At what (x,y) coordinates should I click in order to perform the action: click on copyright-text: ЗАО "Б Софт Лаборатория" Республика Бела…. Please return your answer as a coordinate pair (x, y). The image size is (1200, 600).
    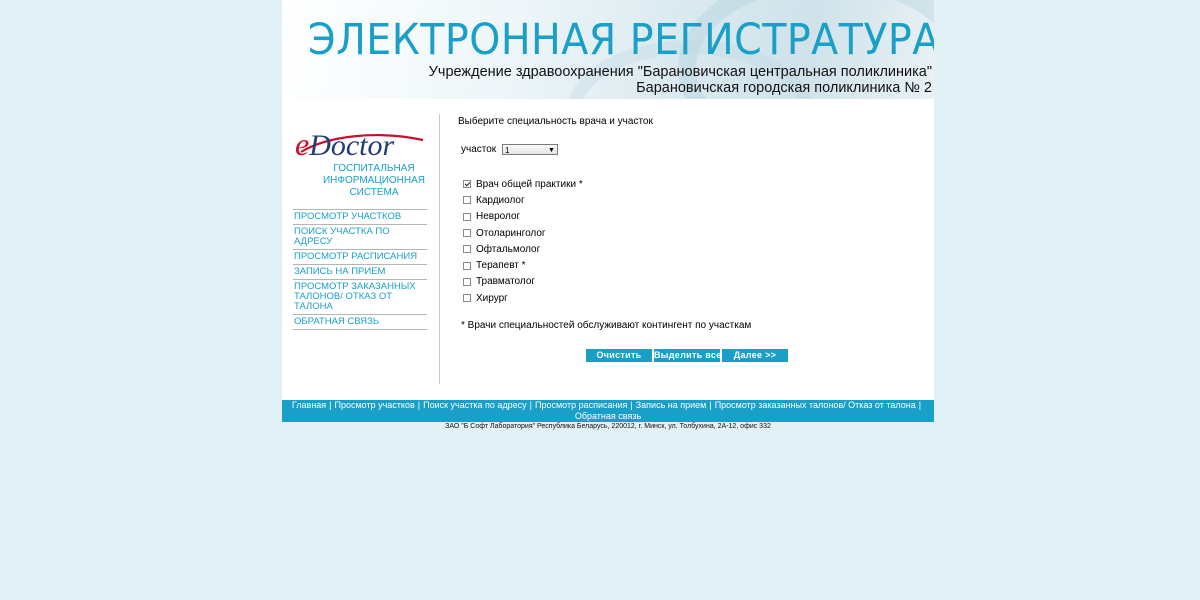
    Looking at the image, I should click on (608, 426).